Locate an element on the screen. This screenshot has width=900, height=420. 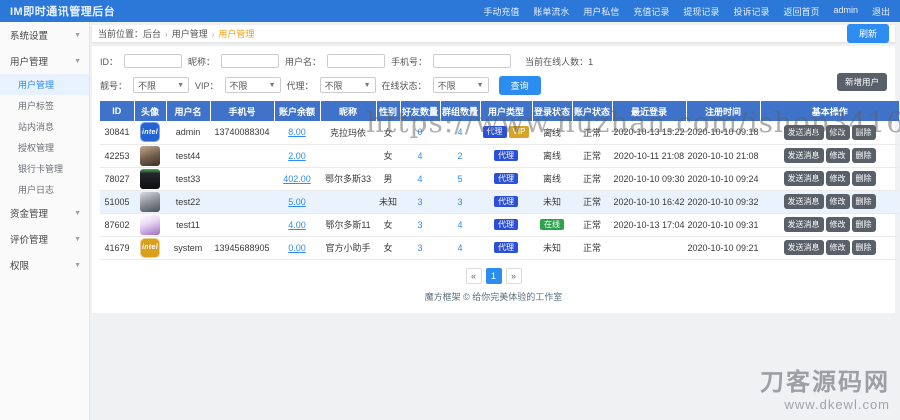
top-nav-link-账单流水: 账单流水 is located at coordinates (551, 11).